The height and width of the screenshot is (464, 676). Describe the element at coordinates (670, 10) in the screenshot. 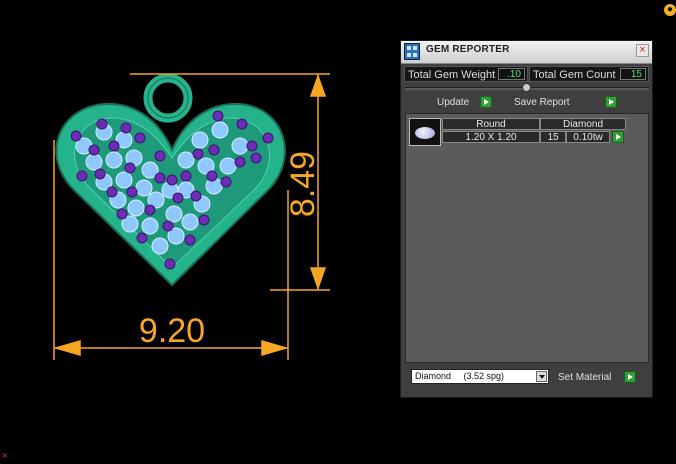

I see `help-icon: ●` at that location.